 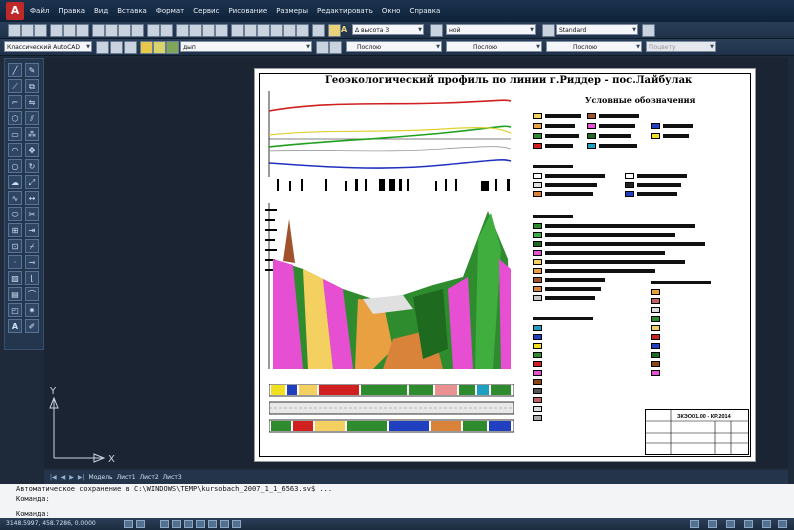 I want to click on object-snap-icon, so click(x=188, y=524).